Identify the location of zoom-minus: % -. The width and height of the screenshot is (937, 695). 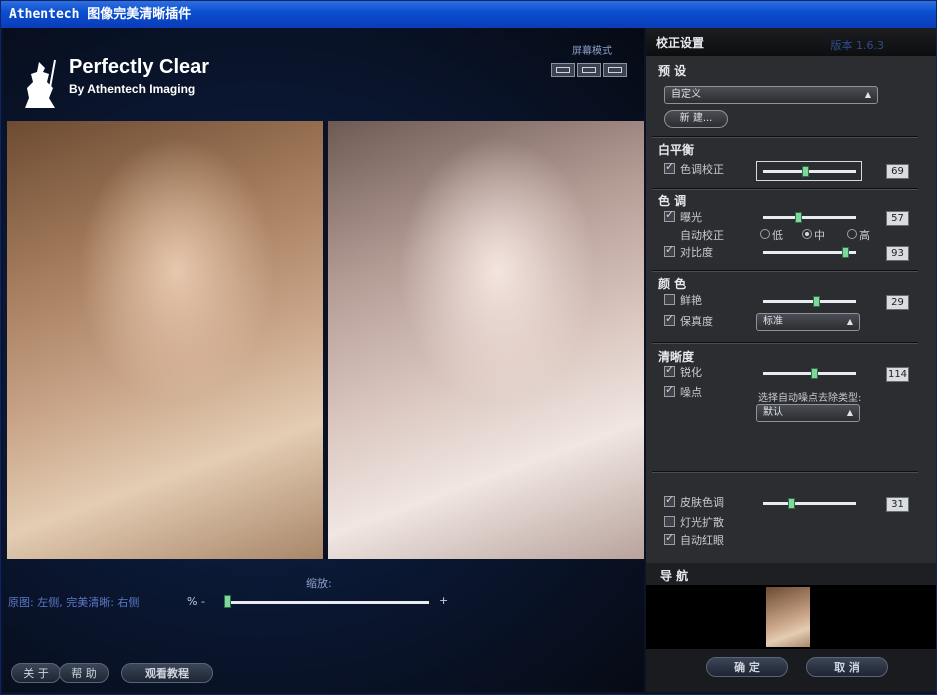
(196, 601).